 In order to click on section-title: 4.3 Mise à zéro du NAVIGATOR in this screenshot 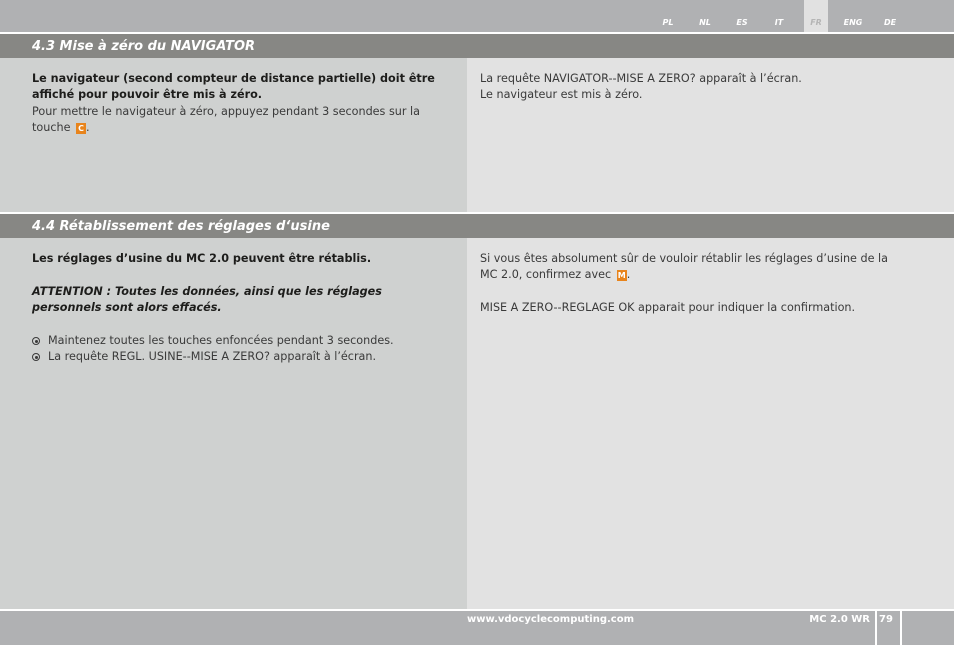, I will do `click(144, 46)`.